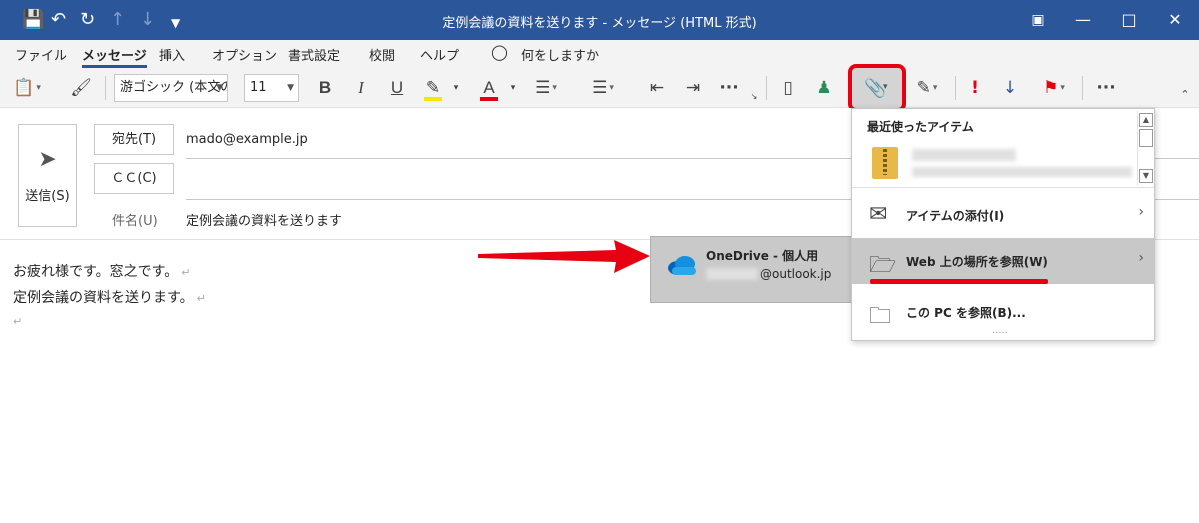 The width and height of the screenshot is (1199, 523). Describe the element at coordinates (878, 214) in the screenshot. I see `envelope-icon: ✉` at that location.